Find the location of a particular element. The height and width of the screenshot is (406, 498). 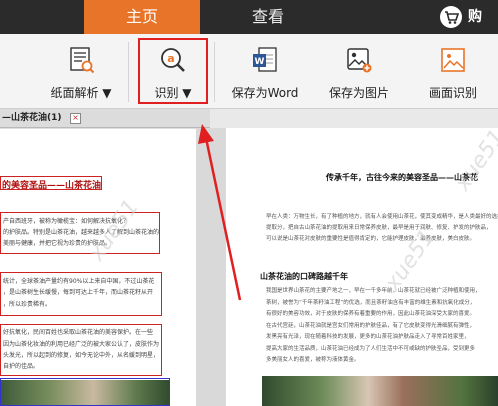

paper-analysis-icon is located at coordinates (81, 60).